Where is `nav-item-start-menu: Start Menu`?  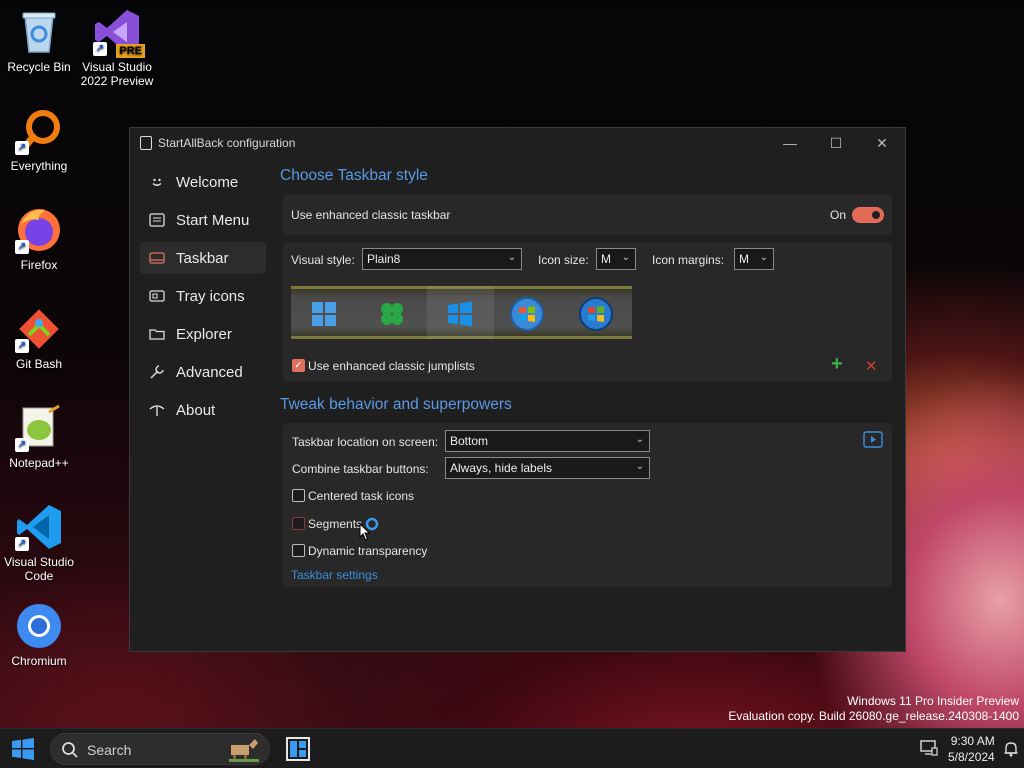
nav-item-start-menu: Start Menu is located at coordinates (203, 220).